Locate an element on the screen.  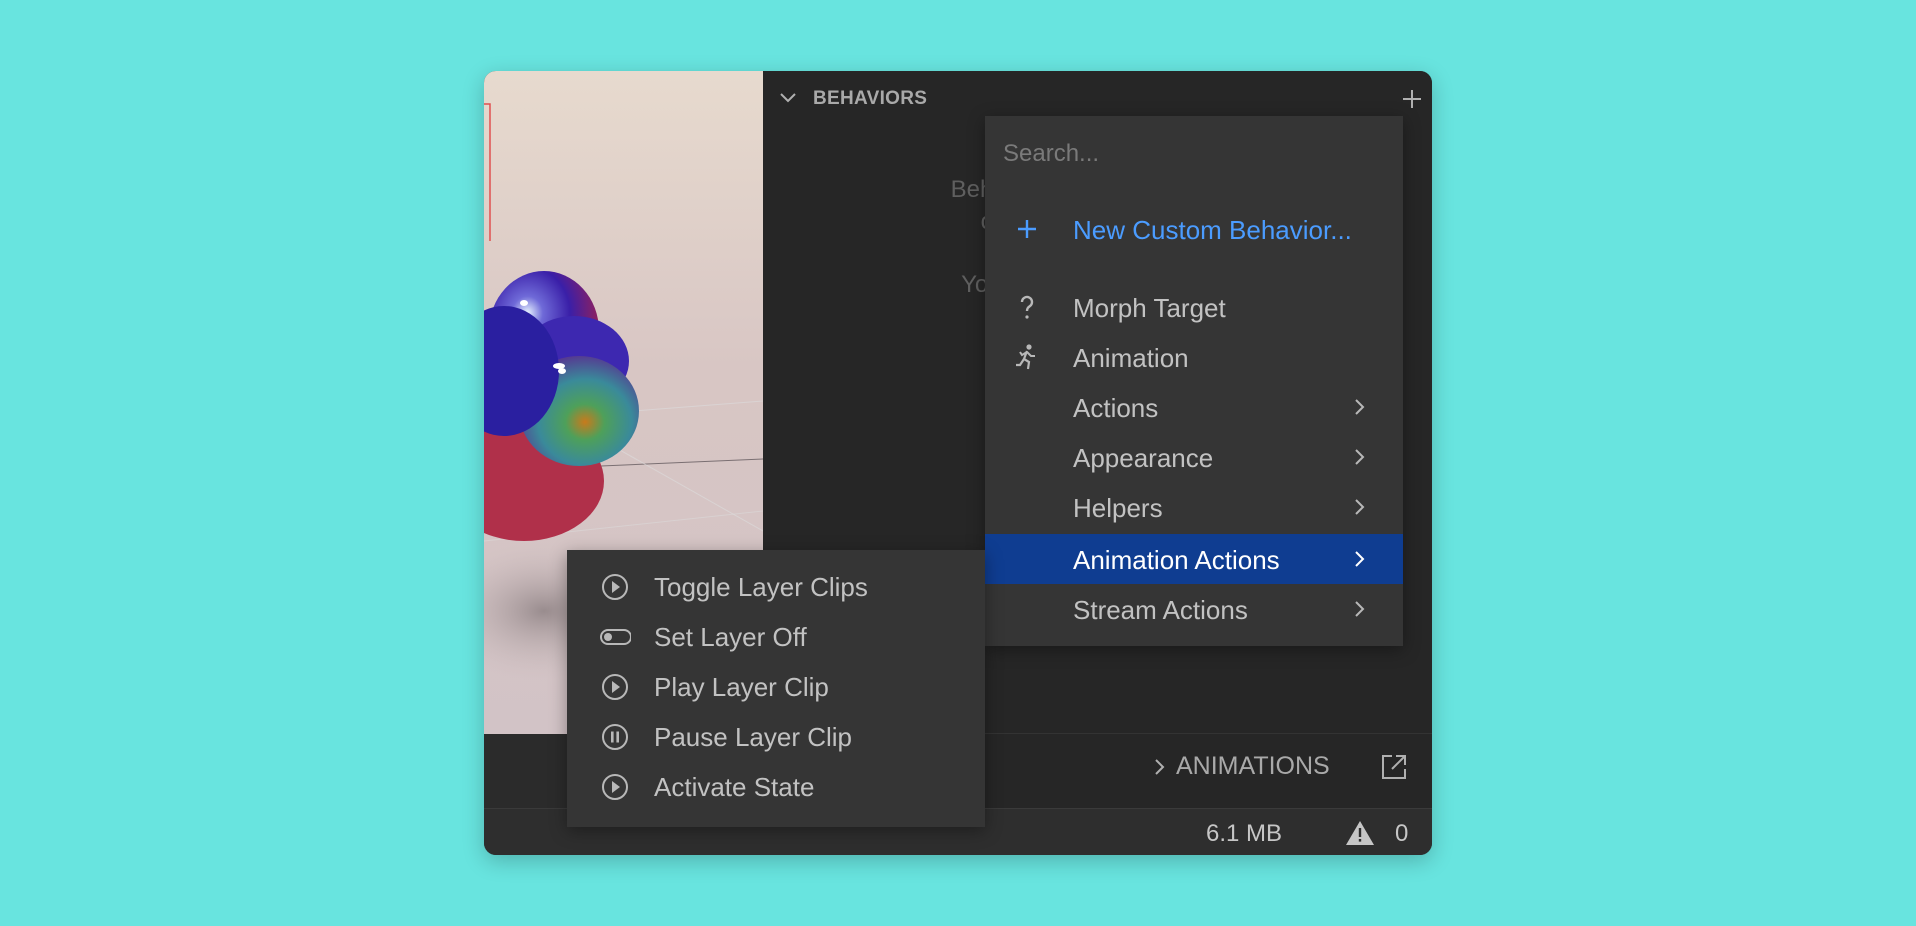
submenu-item-label: Set Layer Off is located at coordinates (730, 637).